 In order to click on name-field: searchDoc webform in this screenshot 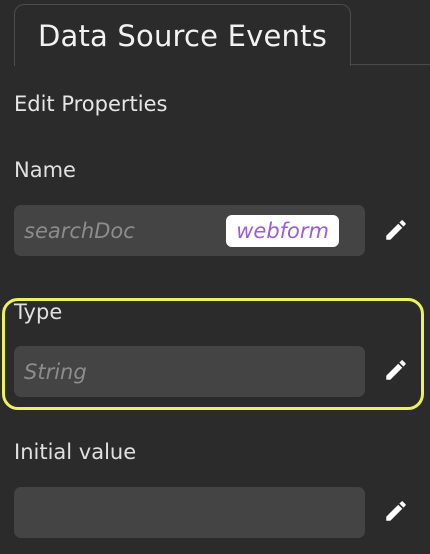, I will do `click(189, 230)`.